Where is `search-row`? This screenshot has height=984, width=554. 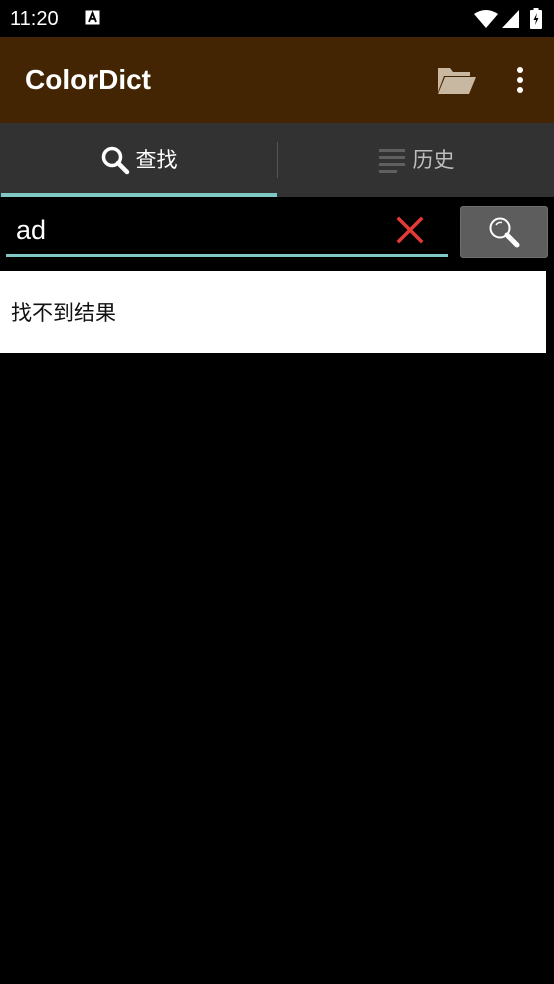 search-row is located at coordinates (277, 232).